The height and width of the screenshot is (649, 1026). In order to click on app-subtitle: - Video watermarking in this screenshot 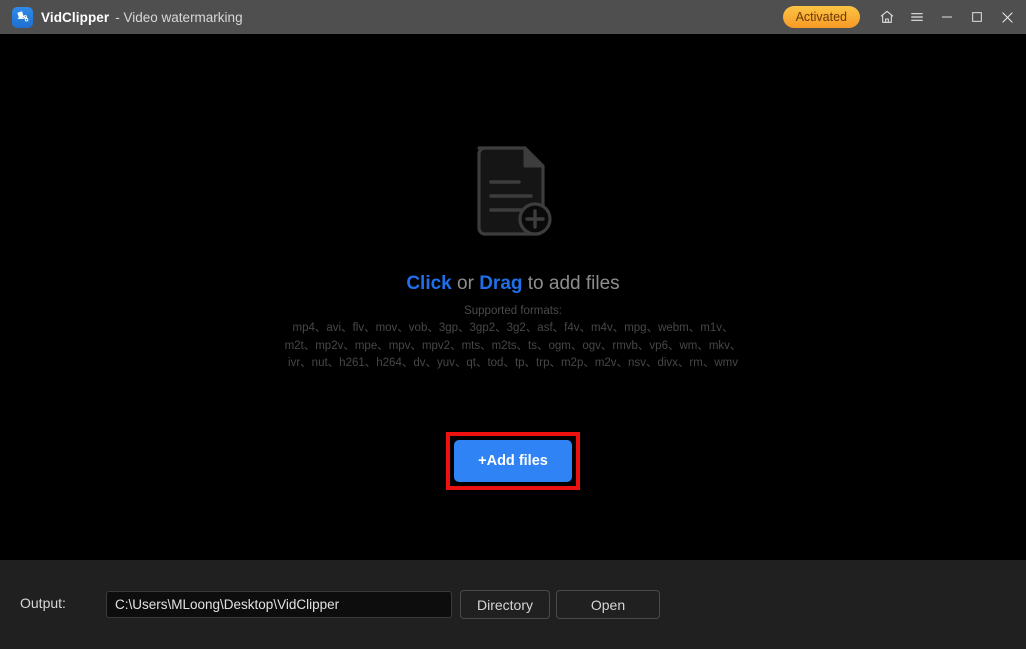, I will do `click(179, 17)`.